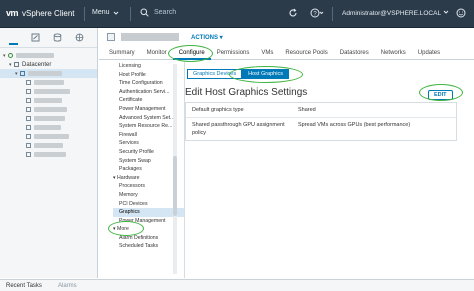 The height and width of the screenshot is (291, 474). I want to click on app-title: vSphere Client, so click(48, 13).